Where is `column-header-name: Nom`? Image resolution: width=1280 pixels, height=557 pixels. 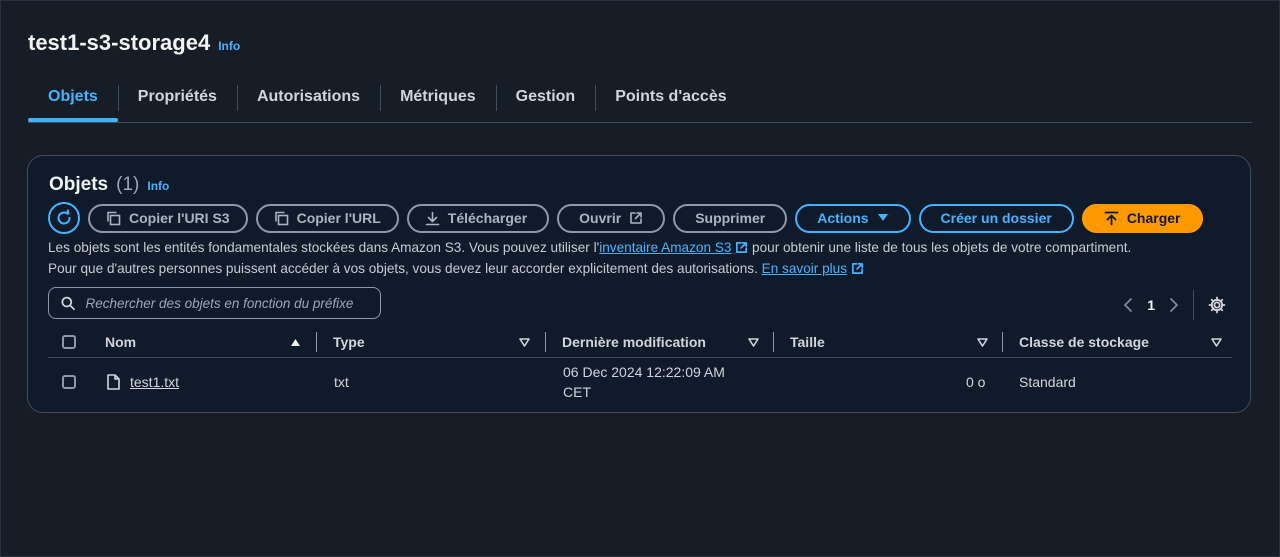 column-header-name: Nom is located at coordinates (120, 342).